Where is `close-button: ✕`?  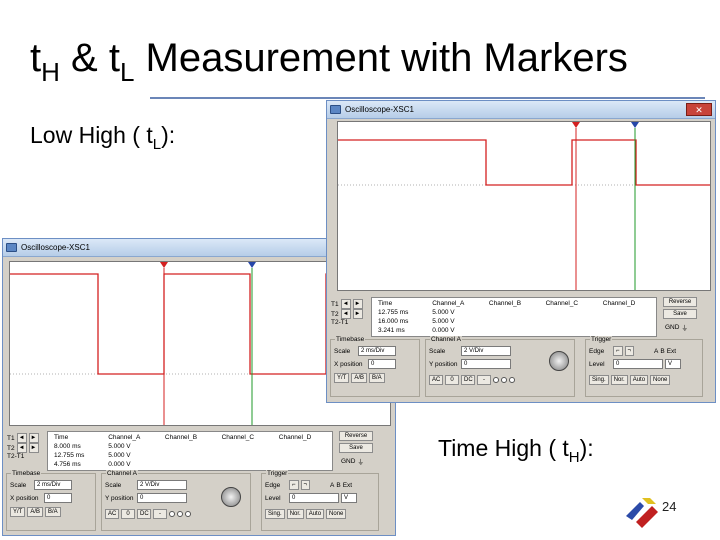 close-button: ✕ is located at coordinates (699, 109).